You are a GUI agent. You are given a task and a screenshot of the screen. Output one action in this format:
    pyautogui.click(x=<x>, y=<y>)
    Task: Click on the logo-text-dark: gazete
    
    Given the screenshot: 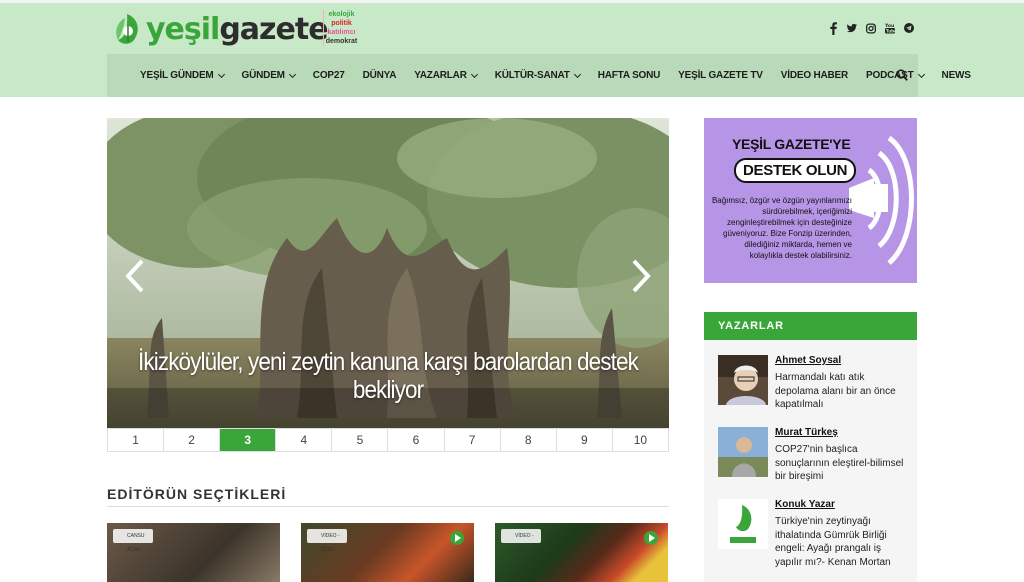 What is the action you would take?
    pyautogui.click(x=273, y=29)
    